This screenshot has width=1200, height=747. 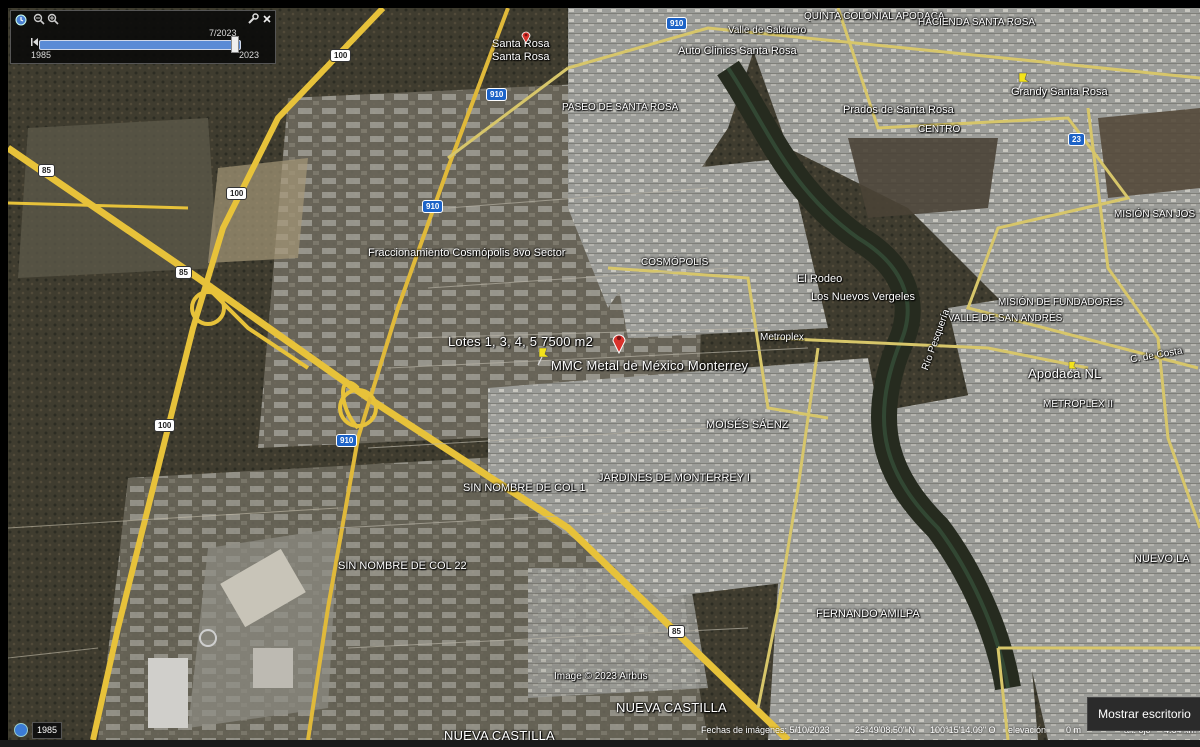 I want to click on place-label-el-rodeo: El Rodeo, so click(x=819, y=279).